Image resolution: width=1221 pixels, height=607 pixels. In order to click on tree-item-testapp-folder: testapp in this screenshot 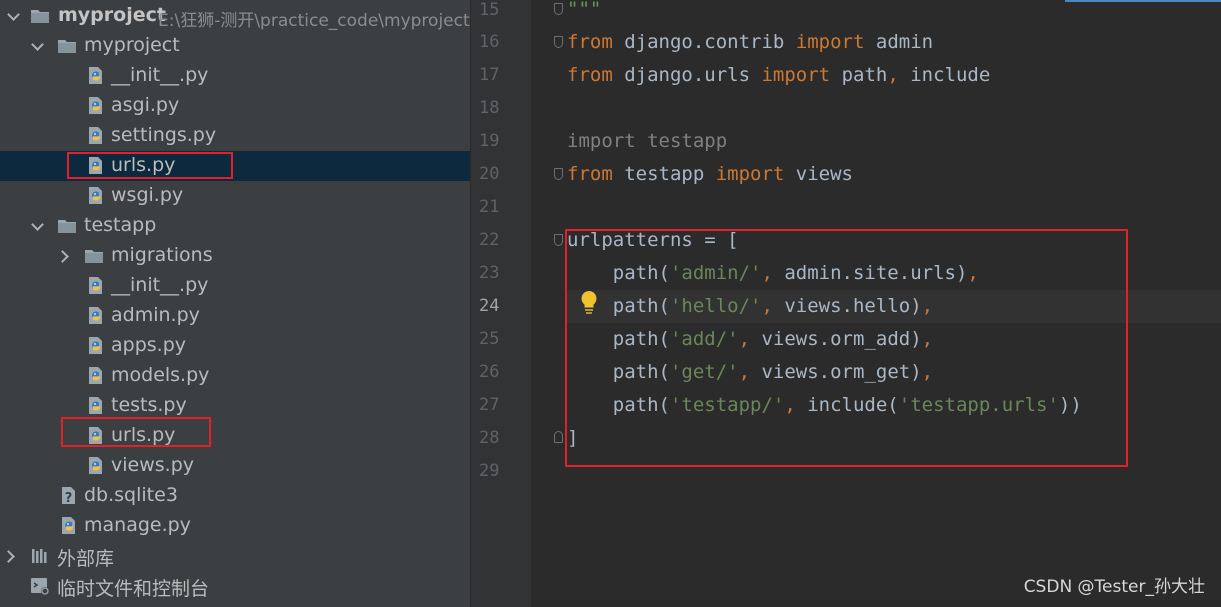, I will do `click(235, 226)`.